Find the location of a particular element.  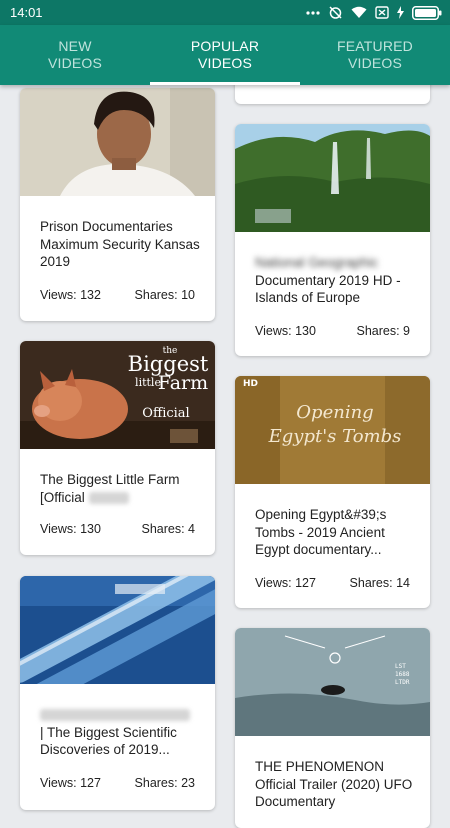

hud-text: LTDR is located at coordinates (402, 682).